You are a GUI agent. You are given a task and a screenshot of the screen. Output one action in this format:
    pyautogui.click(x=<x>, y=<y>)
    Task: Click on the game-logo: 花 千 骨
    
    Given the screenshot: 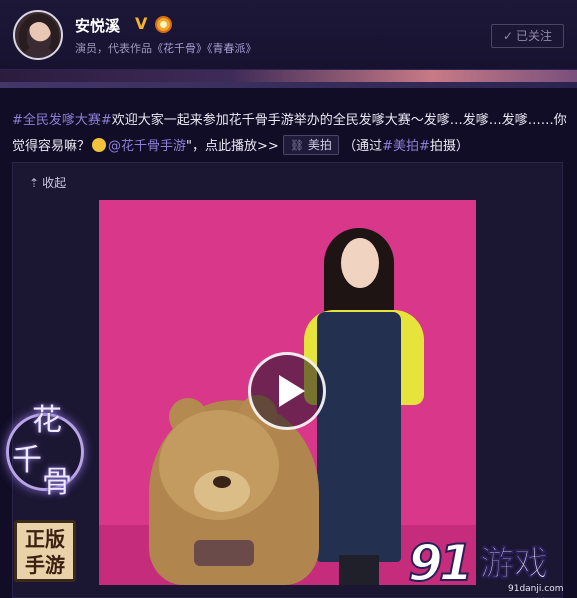 What is the action you would take?
    pyautogui.click(x=45, y=452)
    